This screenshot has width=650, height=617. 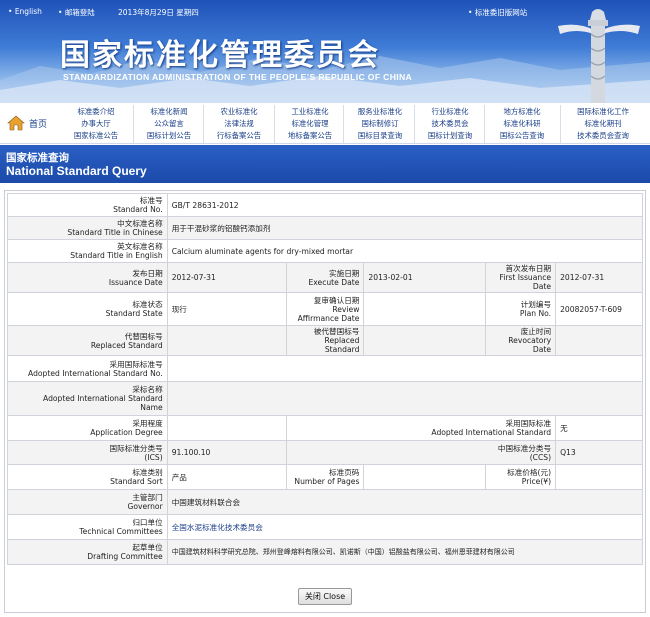 I want to click on label-standard-state: 标准状态 Standard State, so click(x=87, y=309).